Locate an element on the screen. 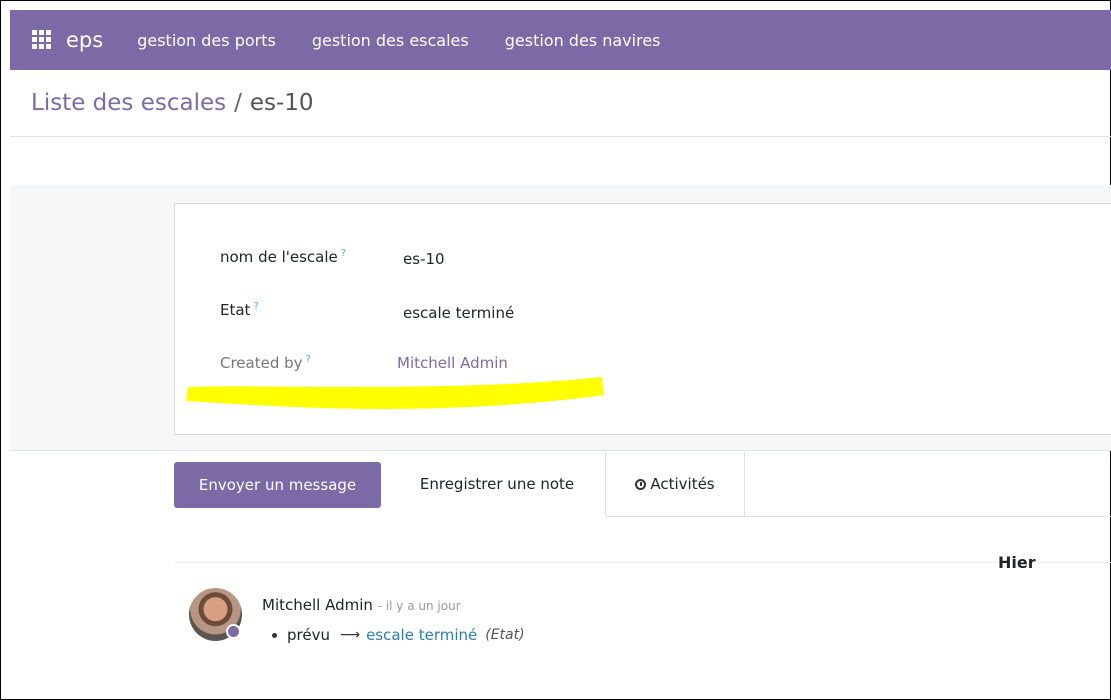  field-value: es-10 is located at coordinates (424, 259).